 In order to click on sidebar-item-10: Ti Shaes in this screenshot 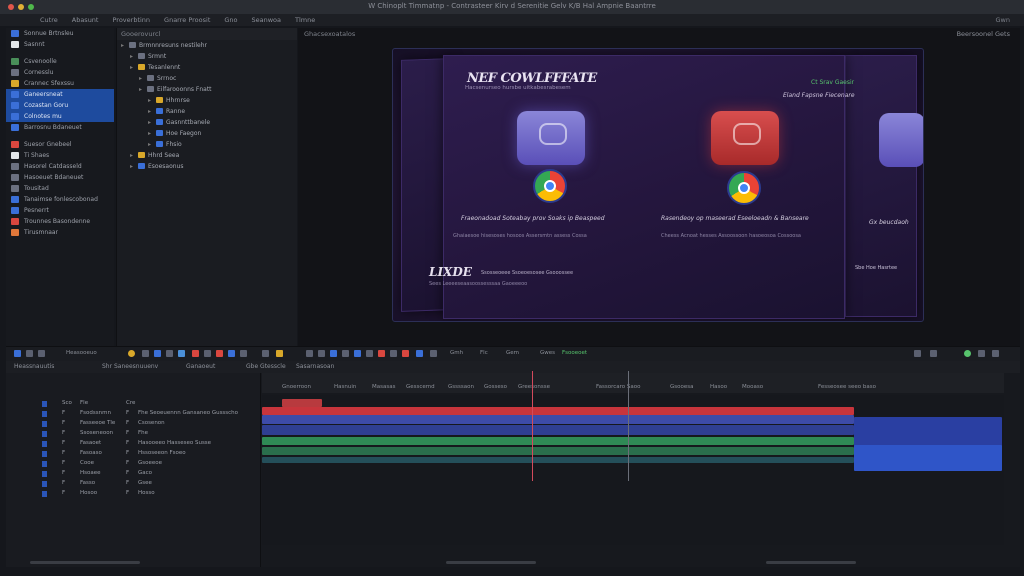, I will do `click(60, 155)`.